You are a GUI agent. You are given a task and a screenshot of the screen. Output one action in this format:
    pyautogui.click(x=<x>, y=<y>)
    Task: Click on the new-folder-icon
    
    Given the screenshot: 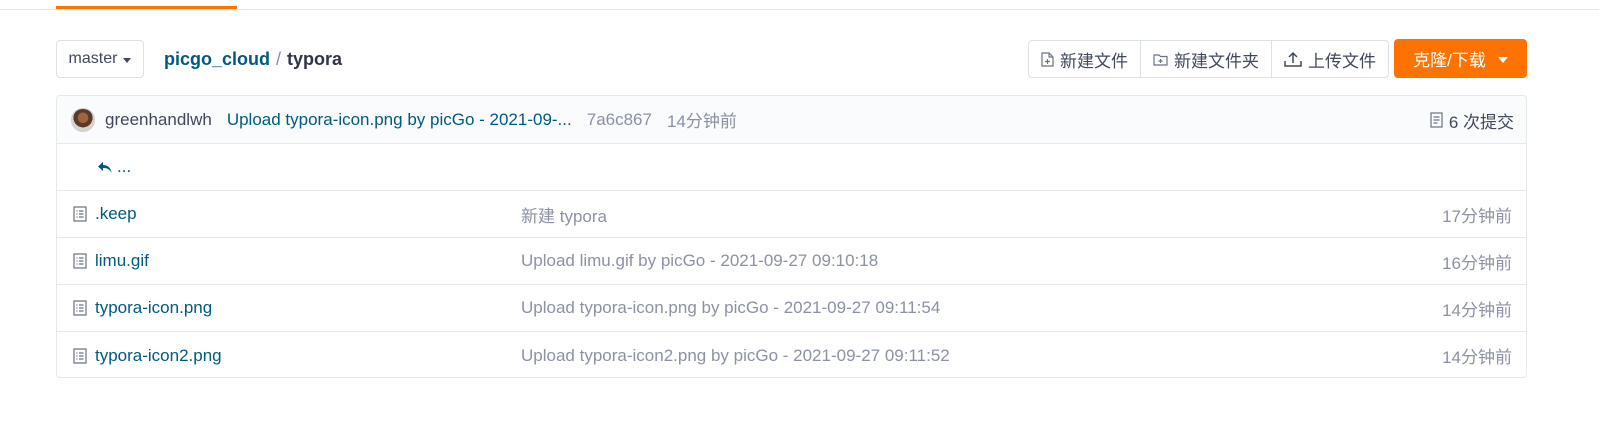 What is the action you would take?
    pyautogui.click(x=1160, y=59)
    